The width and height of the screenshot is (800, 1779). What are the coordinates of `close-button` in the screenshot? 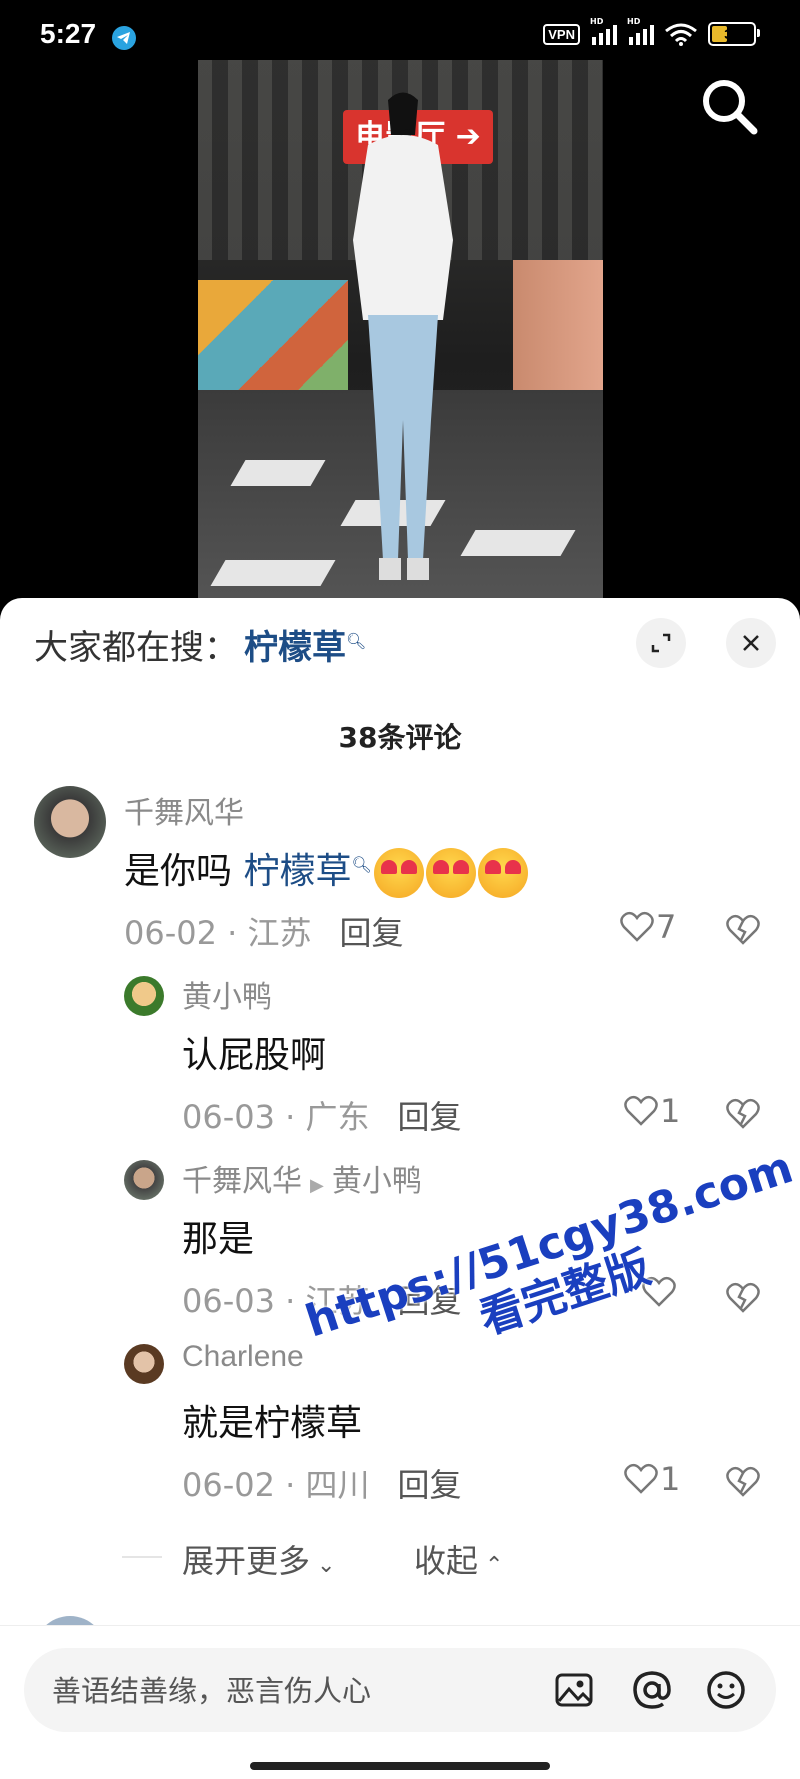 It's located at (751, 643).